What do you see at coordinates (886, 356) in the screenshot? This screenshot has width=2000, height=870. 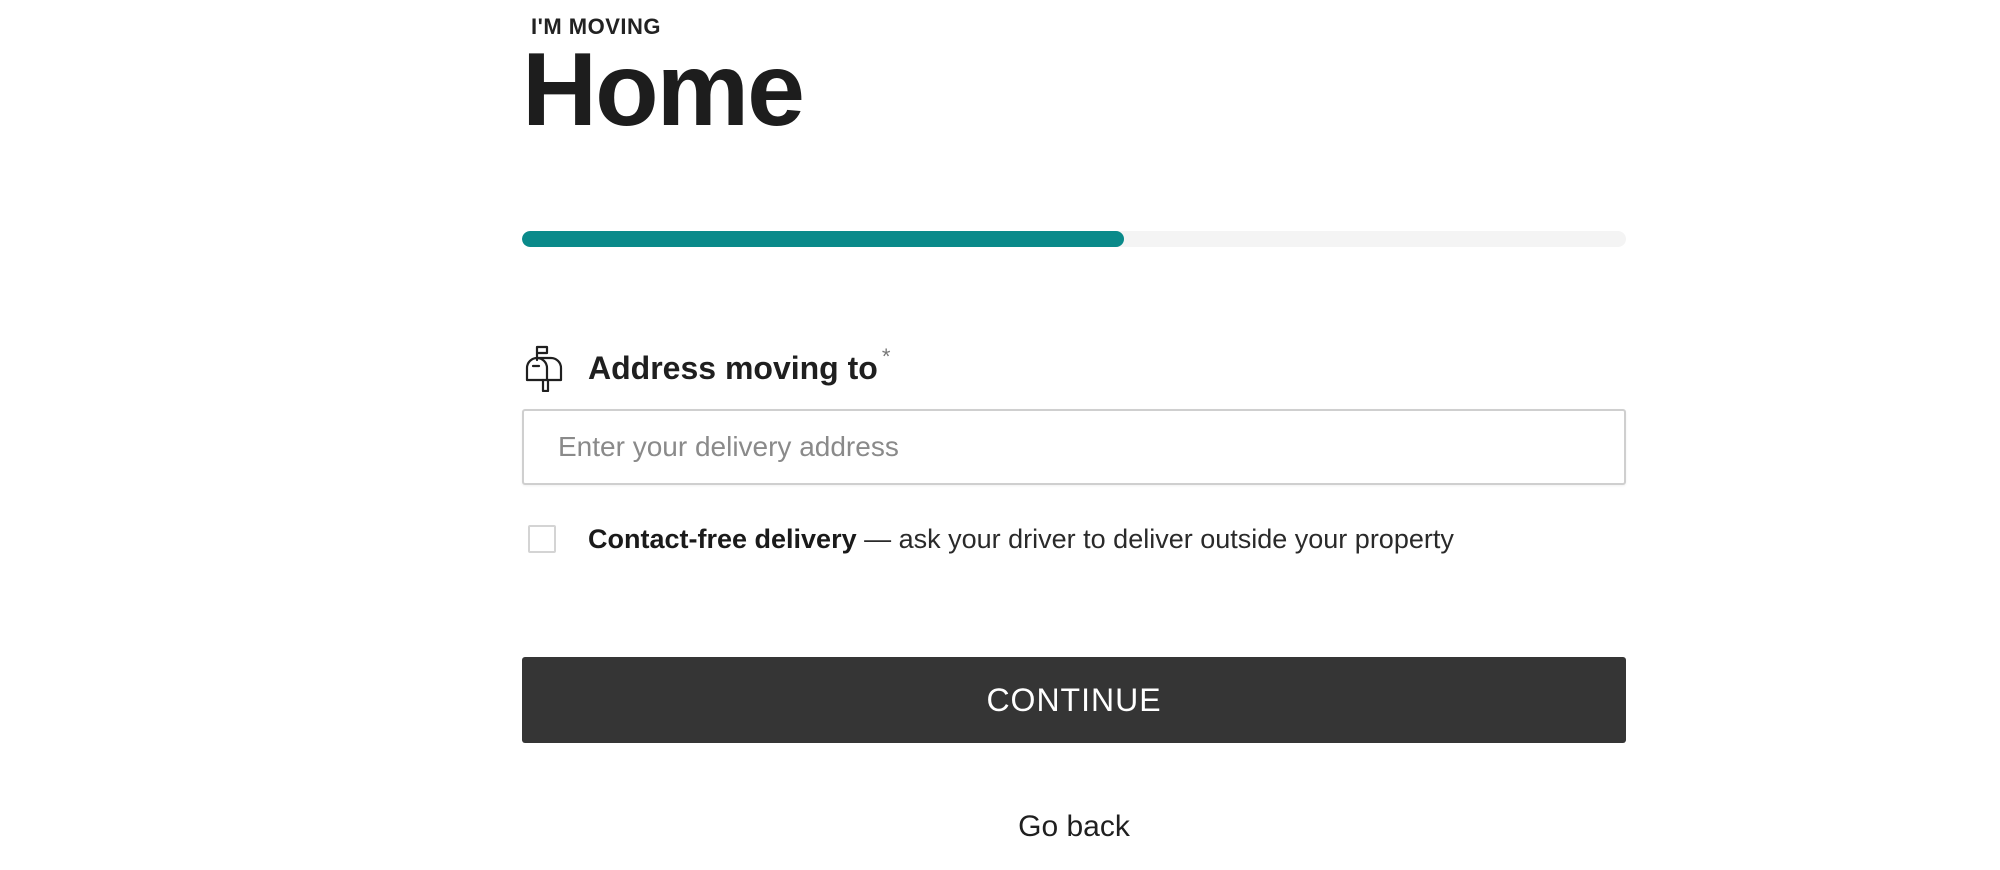 I see `required-asterisk: *` at bounding box center [886, 356].